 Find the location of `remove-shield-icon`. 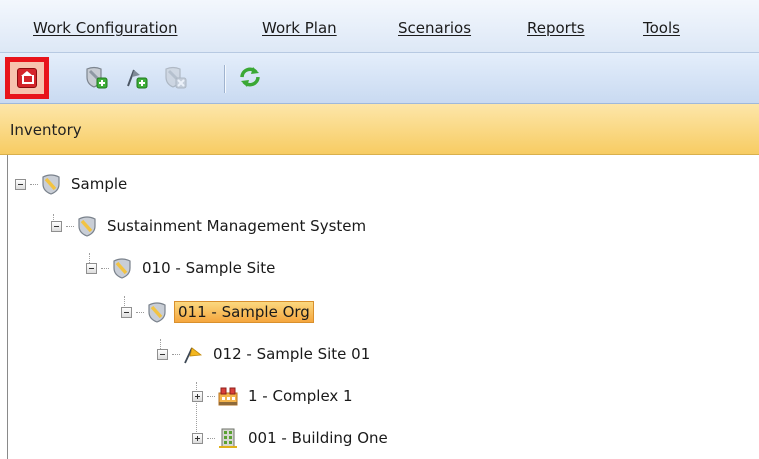

remove-shield-icon is located at coordinates (176, 77).